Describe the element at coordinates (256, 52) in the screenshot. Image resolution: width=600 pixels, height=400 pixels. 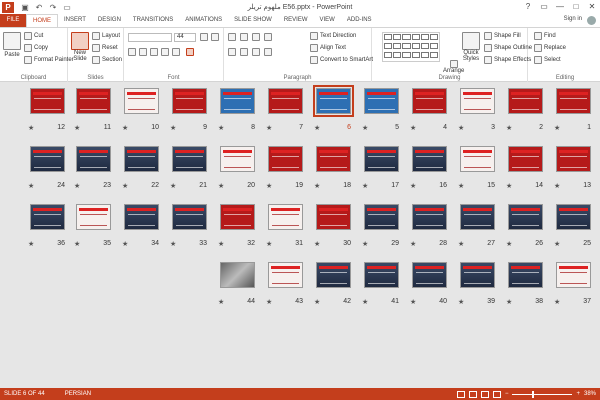
I see `align-right-button` at that location.